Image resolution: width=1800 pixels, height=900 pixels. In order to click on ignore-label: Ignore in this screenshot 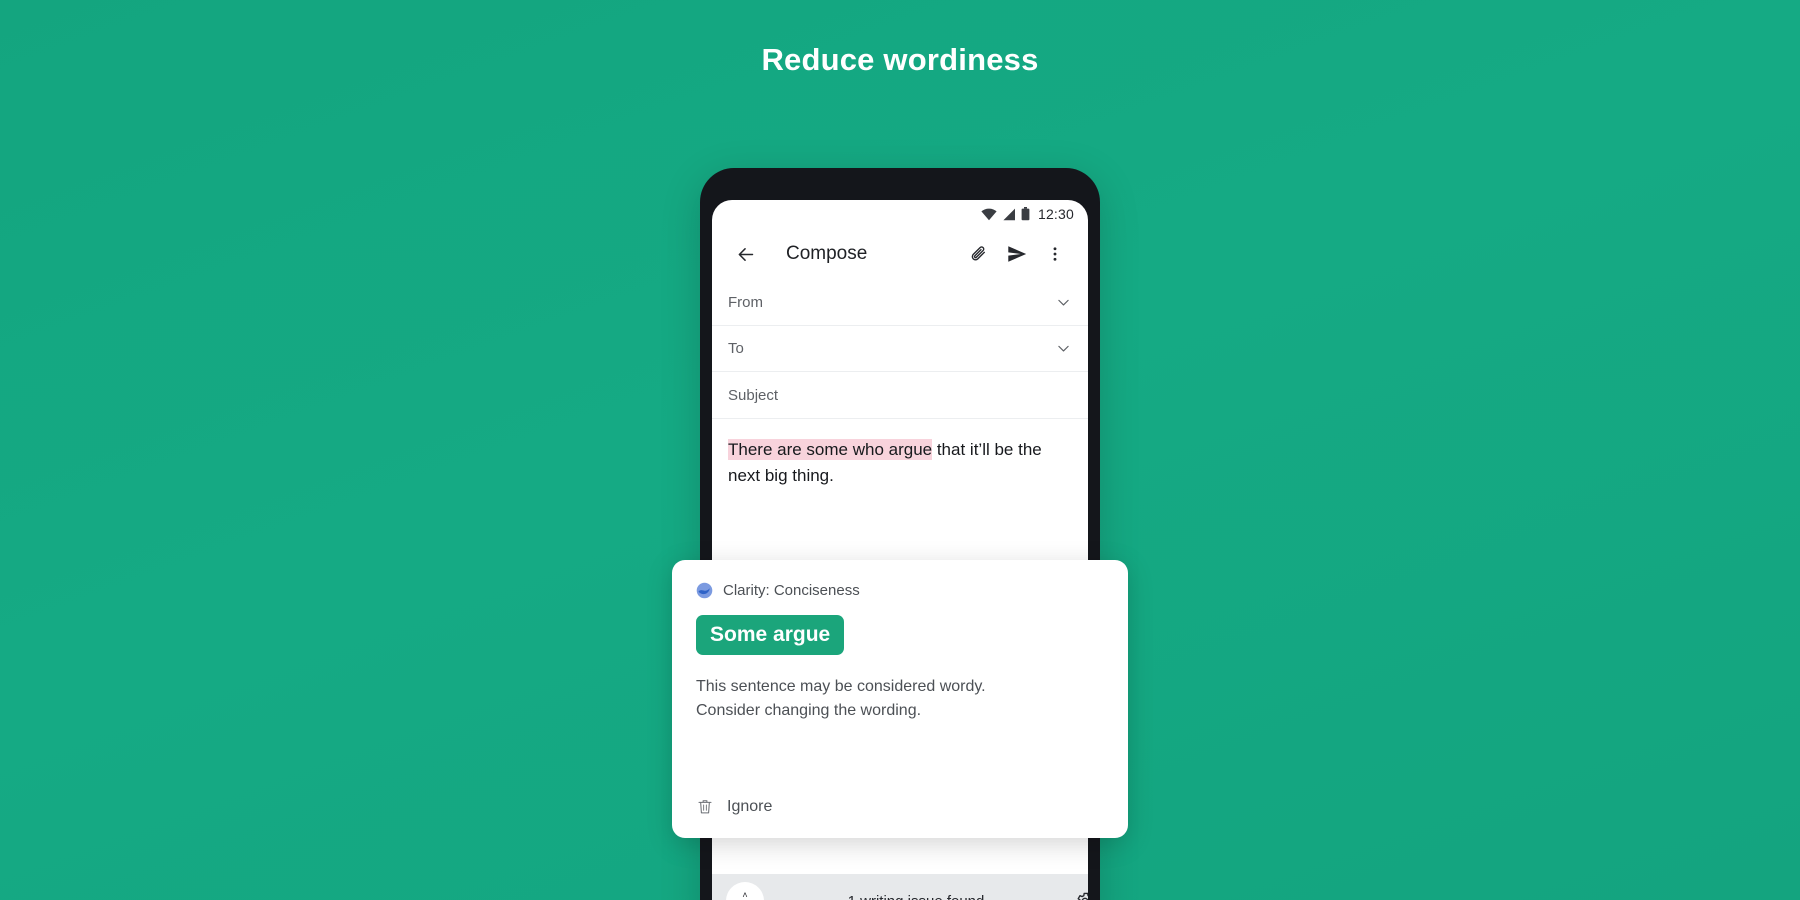, I will do `click(750, 806)`.